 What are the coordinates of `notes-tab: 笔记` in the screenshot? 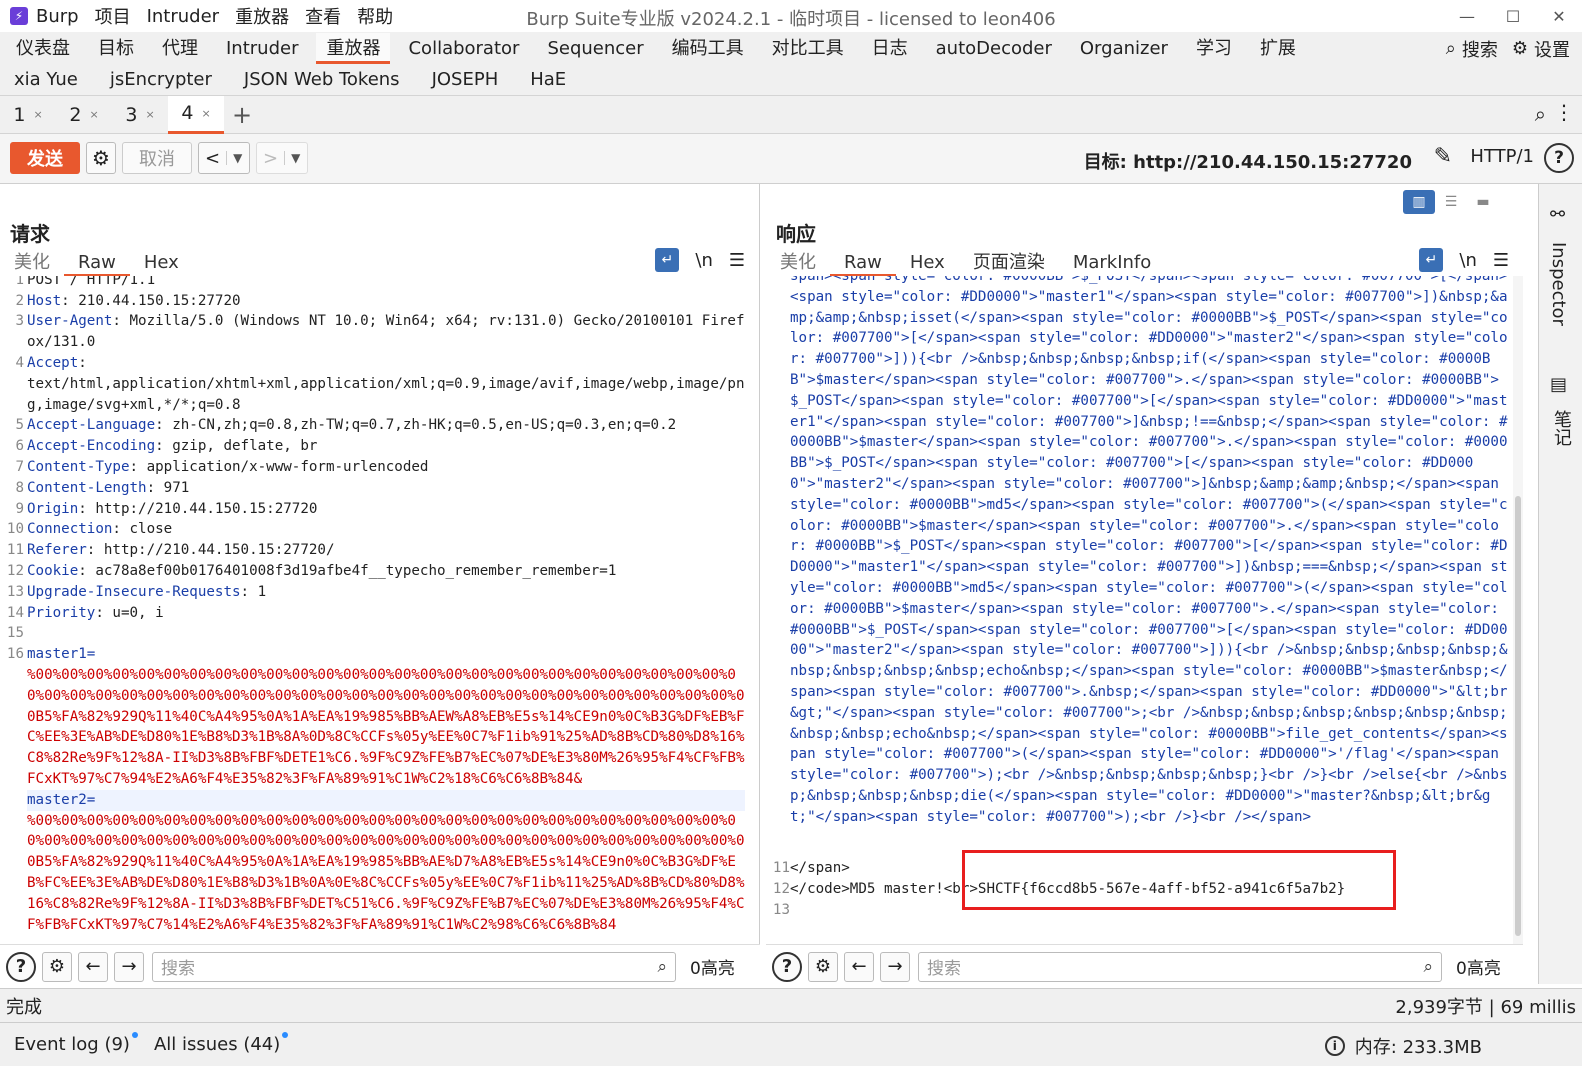 It's located at (1561, 428).